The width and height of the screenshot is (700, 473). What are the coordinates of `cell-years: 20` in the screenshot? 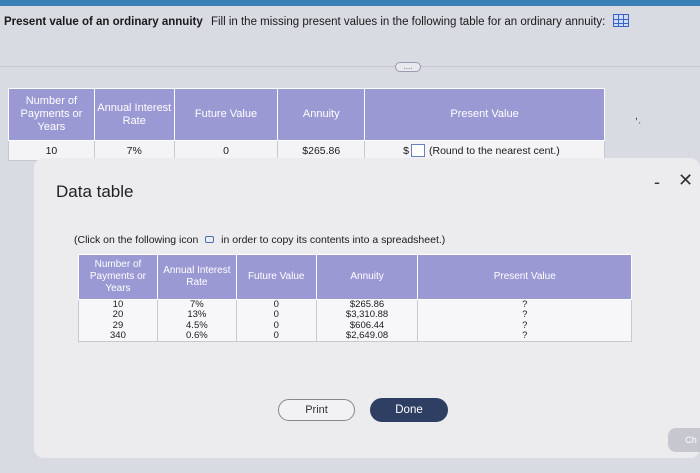 It's located at (118, 315).